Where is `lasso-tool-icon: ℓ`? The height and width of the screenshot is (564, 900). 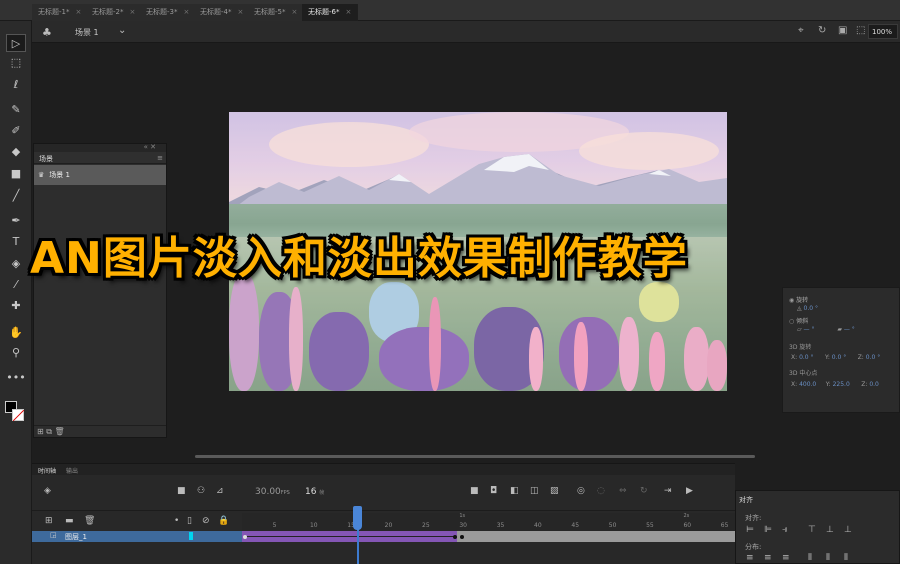 lasso-tool-icon: ℓ is located at coordinates (16, 85).